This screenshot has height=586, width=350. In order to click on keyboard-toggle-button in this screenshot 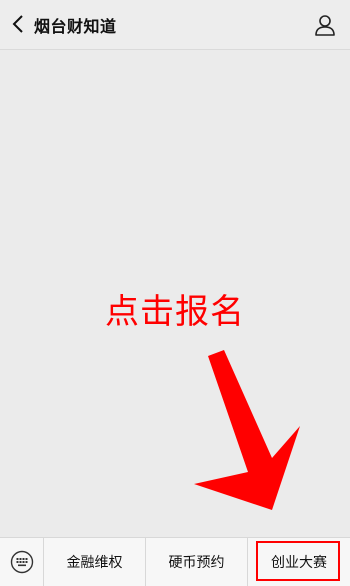, I will do `click(22, 562)`.